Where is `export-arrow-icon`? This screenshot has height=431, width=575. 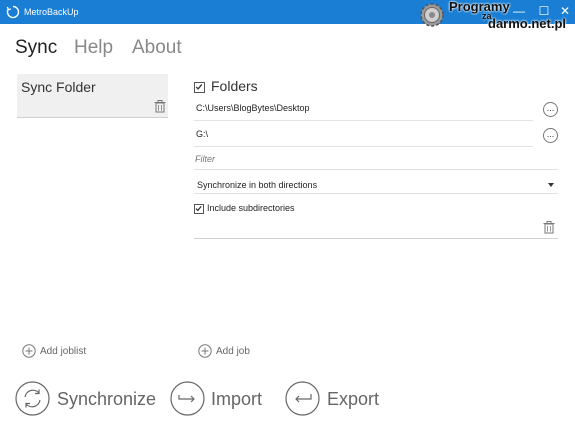 export-arrow-icon is located at coordinates (302, 398).